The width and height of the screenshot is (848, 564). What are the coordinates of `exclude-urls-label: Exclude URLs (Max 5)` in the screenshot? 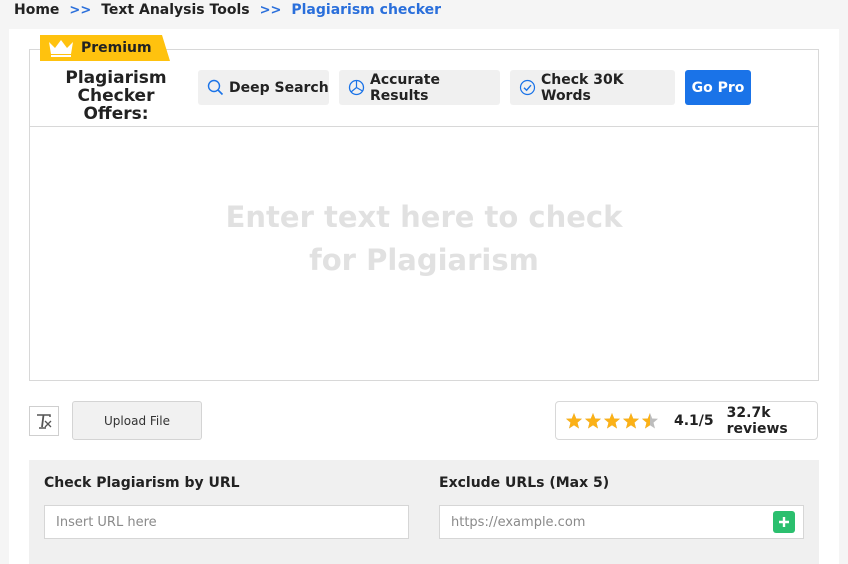 It's located at (524, 483).